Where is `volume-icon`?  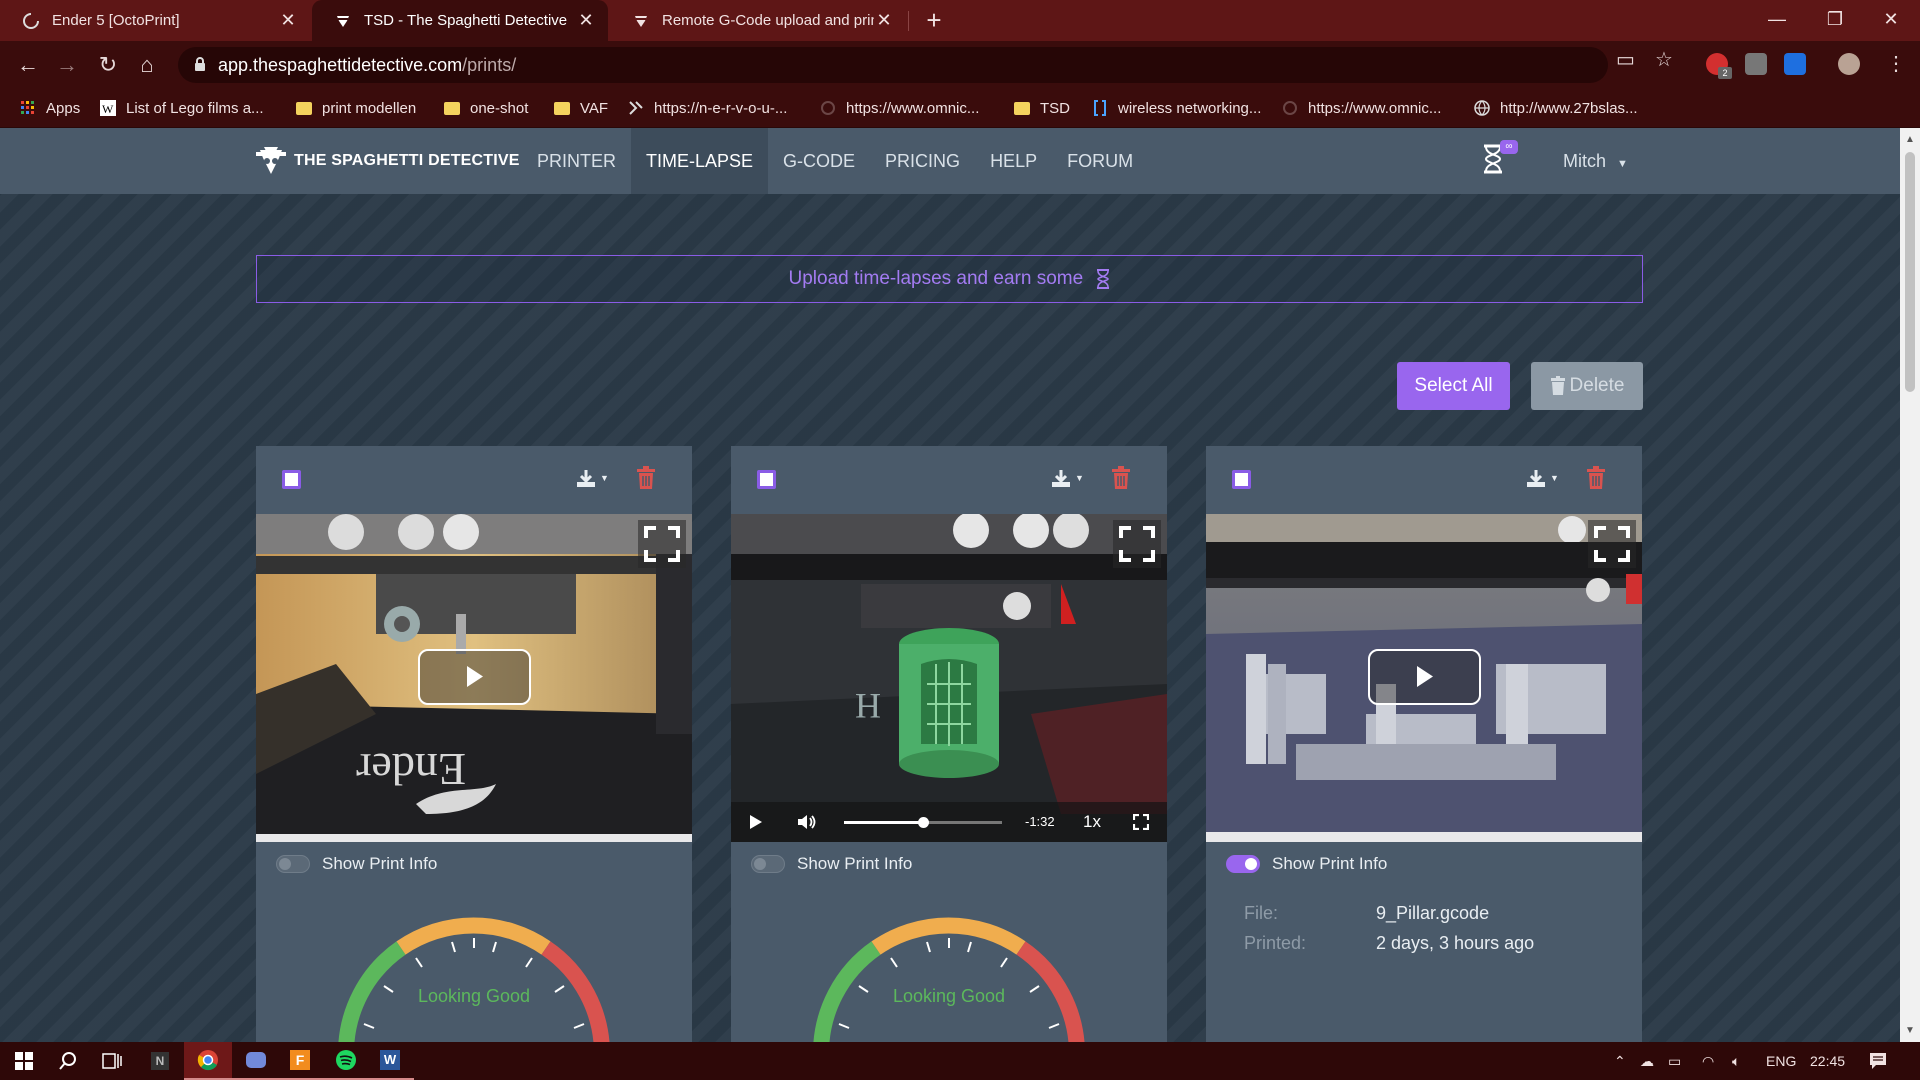 volume-icon is located at coordinates (807, 822).